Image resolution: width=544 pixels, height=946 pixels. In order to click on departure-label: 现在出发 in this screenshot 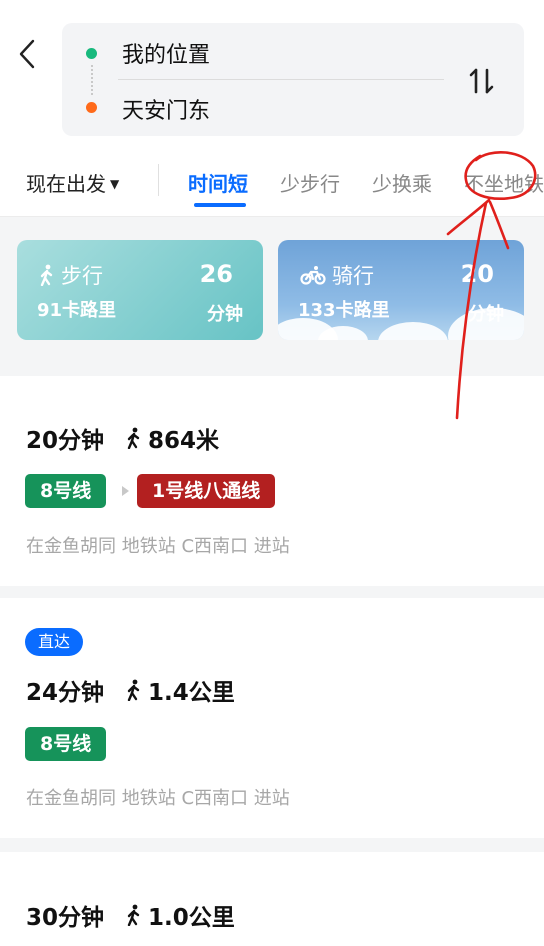, I will do `click(66, 184)`.